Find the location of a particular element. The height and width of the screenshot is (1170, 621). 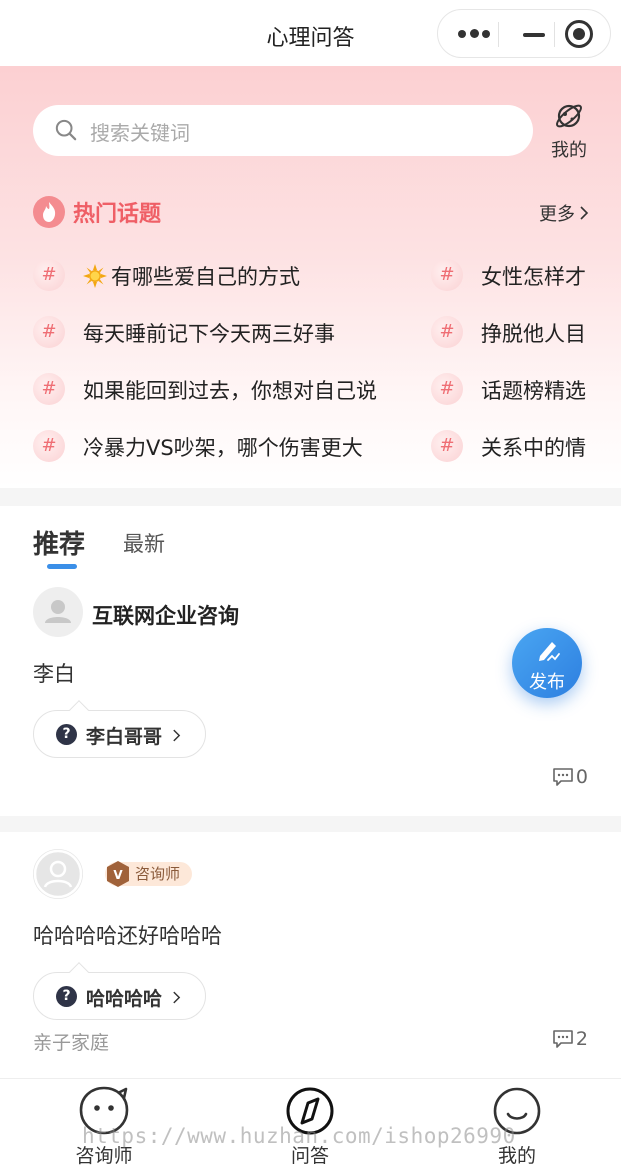

comment-count: 0 is located at coordinates (570, 777).